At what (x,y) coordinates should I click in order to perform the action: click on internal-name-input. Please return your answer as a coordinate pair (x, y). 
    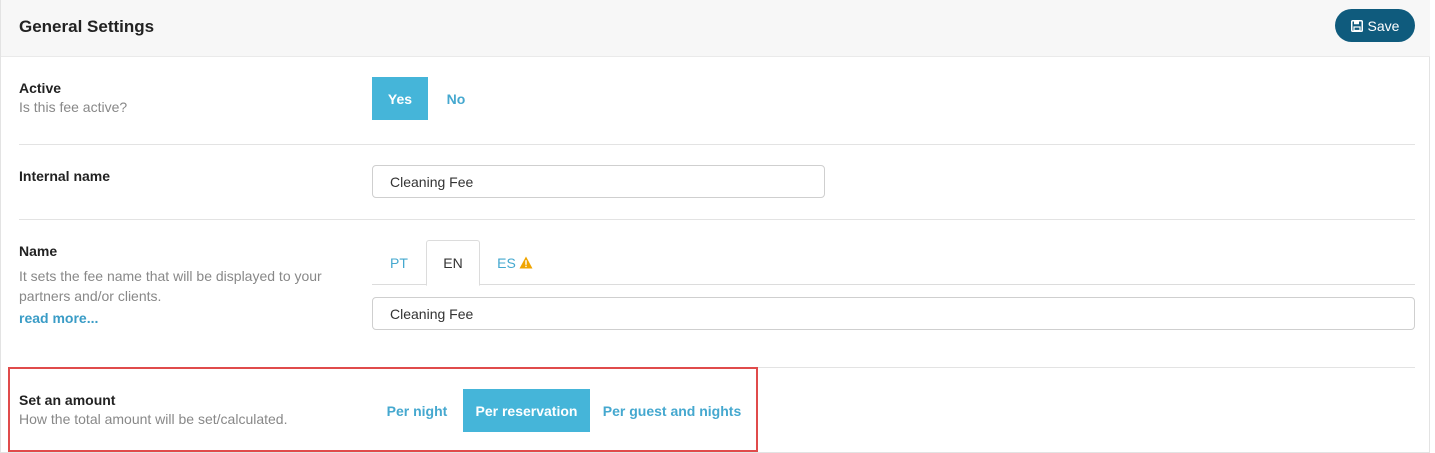
    Looking at the image, I should click on (598, 181).